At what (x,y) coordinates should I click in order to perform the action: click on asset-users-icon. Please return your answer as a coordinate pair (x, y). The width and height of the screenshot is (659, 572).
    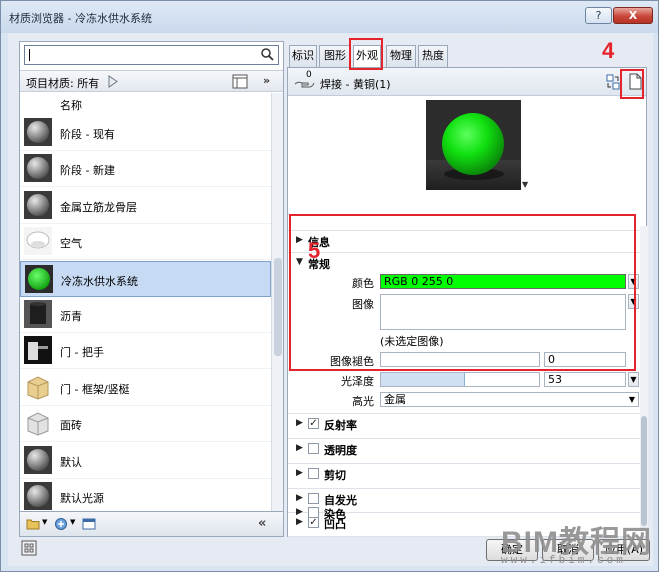
    Looking at the image, I should click on (304, 84).